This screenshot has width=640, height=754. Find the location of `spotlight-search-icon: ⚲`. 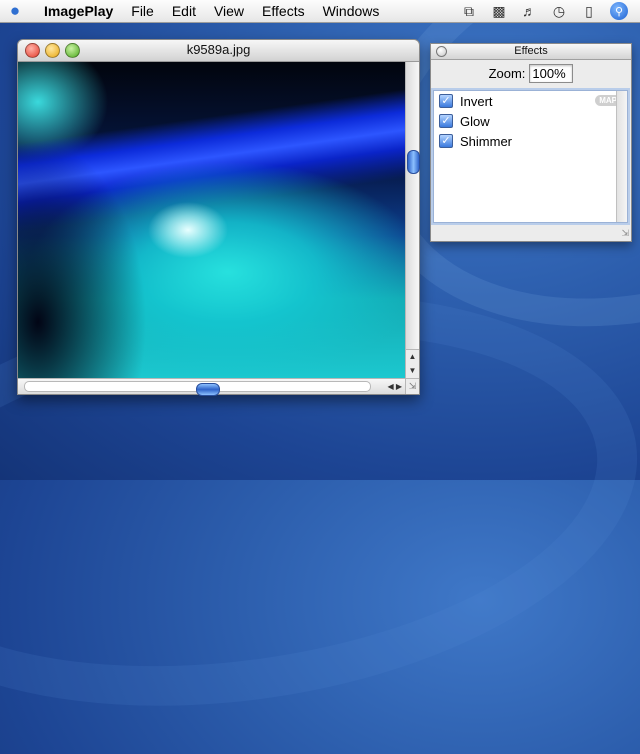

spotlight-search-icon: ⚲ is located at coordinates (619, 11).